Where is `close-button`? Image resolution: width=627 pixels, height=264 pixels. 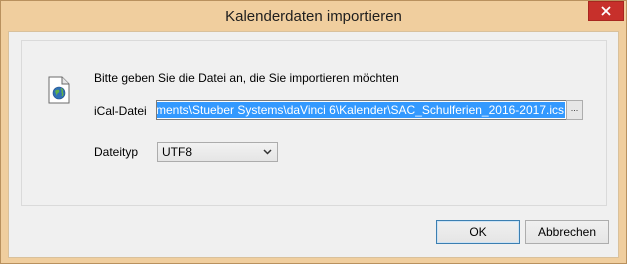
close-button is located at coordinates (606, 11).